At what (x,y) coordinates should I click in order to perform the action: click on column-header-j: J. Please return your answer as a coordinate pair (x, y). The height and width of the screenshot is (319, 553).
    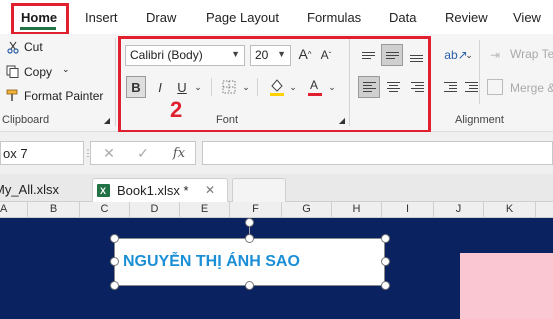
    Looking at the image, I should click on (458, 209).